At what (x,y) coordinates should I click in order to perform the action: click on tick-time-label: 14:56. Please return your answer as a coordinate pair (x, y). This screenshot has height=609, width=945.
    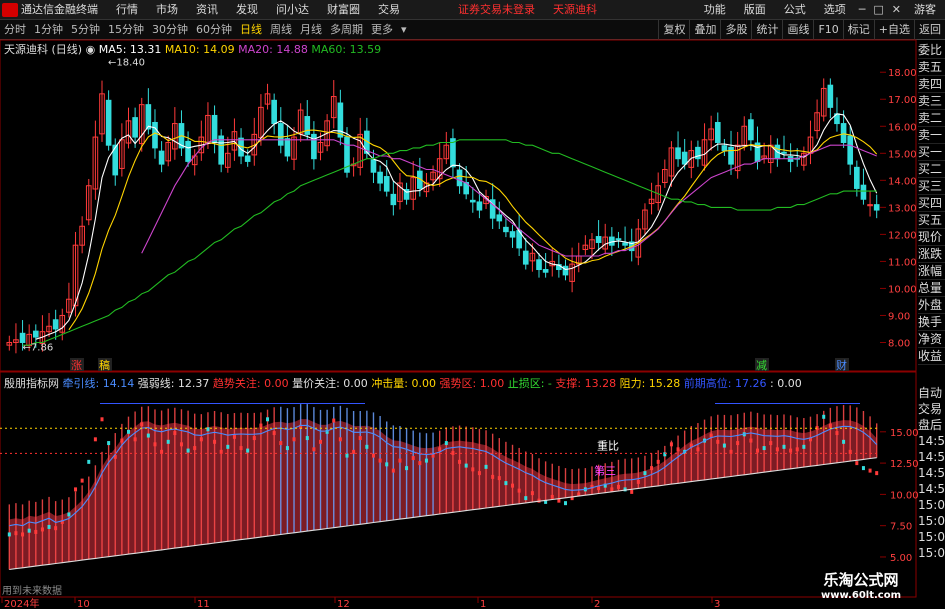
    Looking at the image, I should click on (931, 473).